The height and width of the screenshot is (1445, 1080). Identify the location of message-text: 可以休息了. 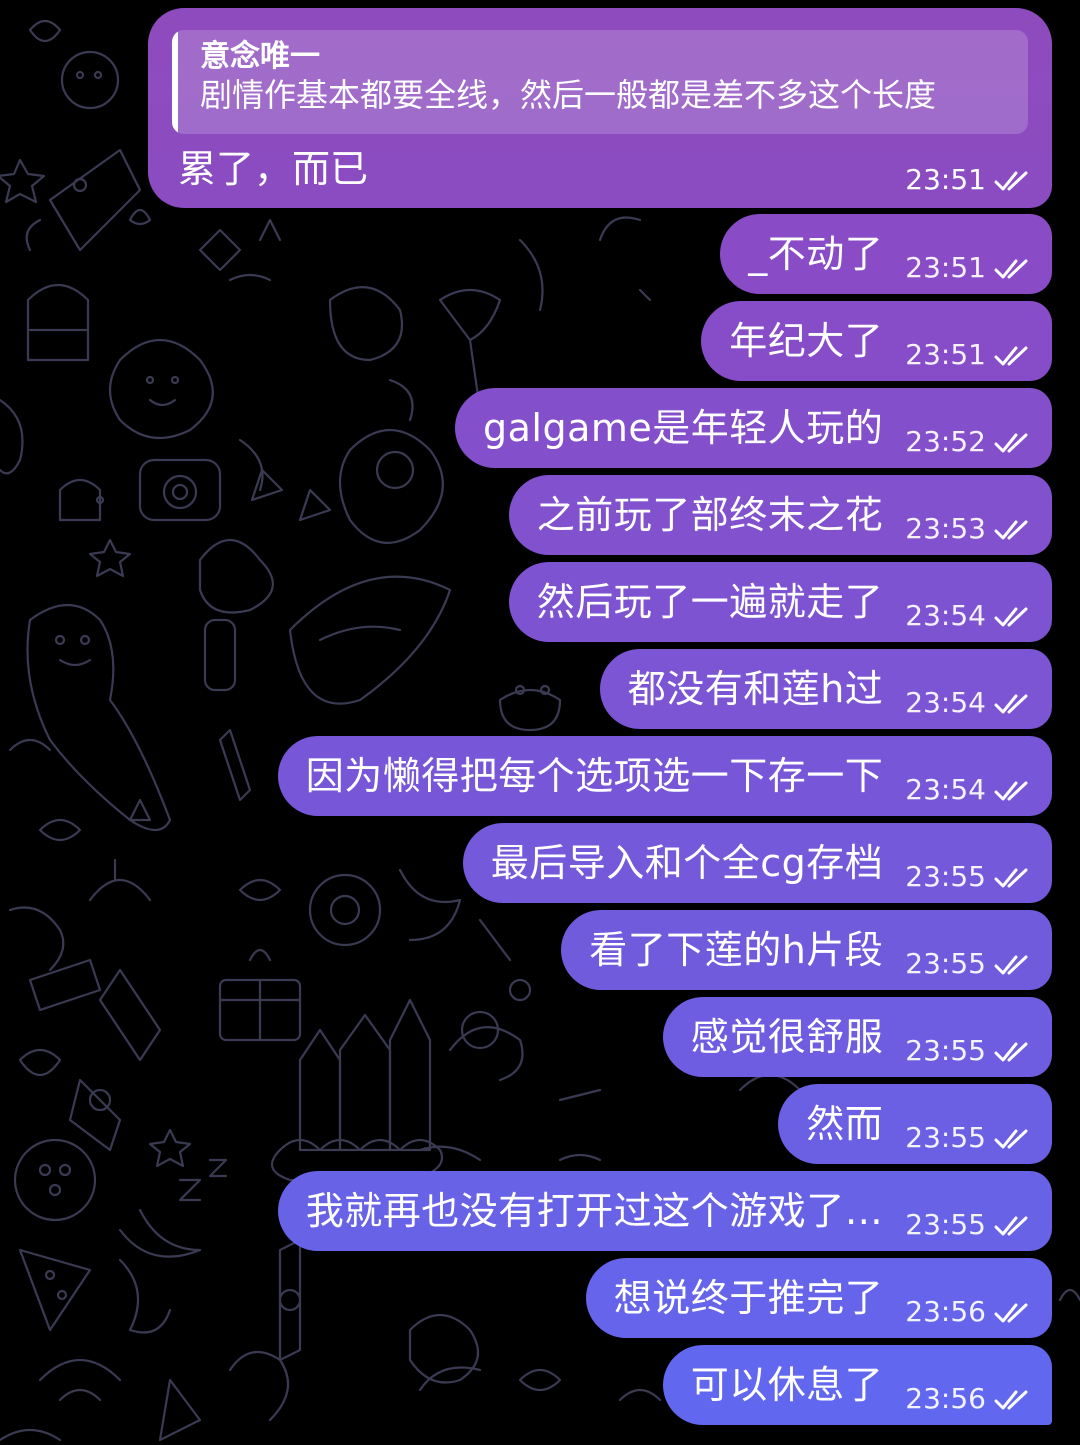
(787, 1385).